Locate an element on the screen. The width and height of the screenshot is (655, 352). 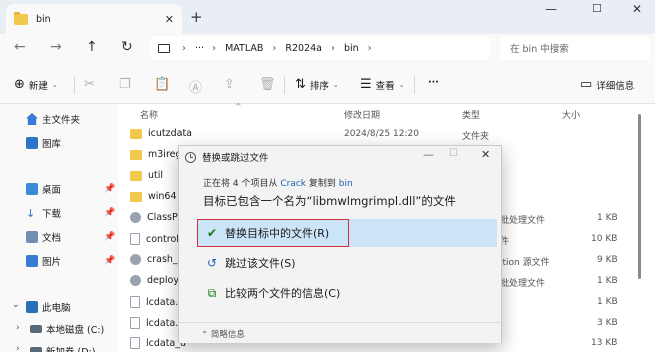
dialog-close-button: ✕ is located at coordinates (485, 154).